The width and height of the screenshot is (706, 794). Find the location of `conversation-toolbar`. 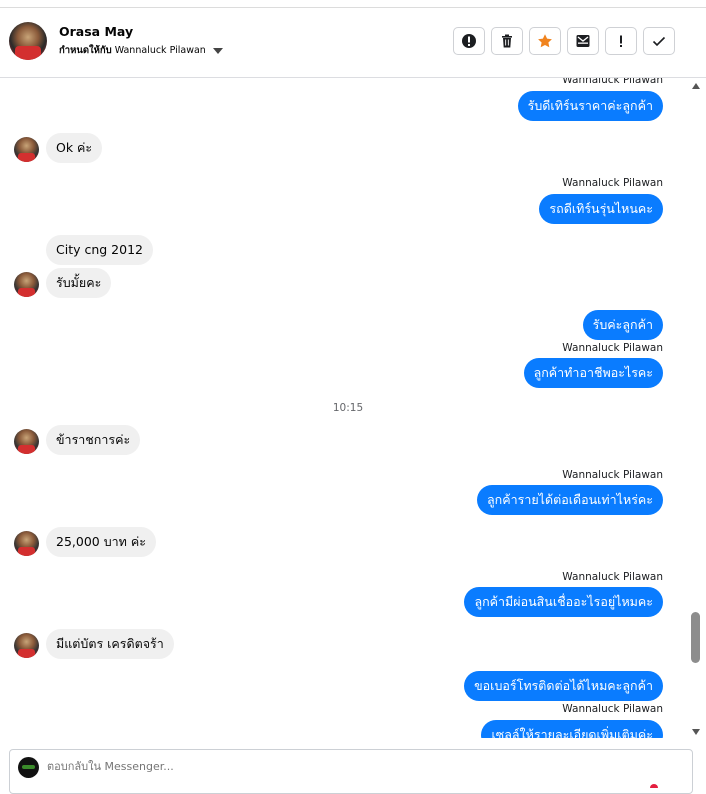

conversation-toolbar is located at coordinates (564, 41).